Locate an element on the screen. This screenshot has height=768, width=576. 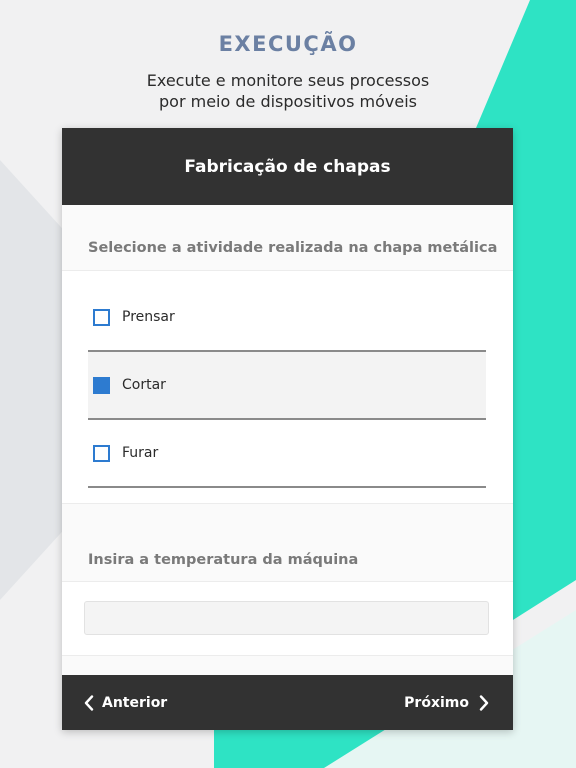
previous-button: Anterior is located at coordinates (125, 702).